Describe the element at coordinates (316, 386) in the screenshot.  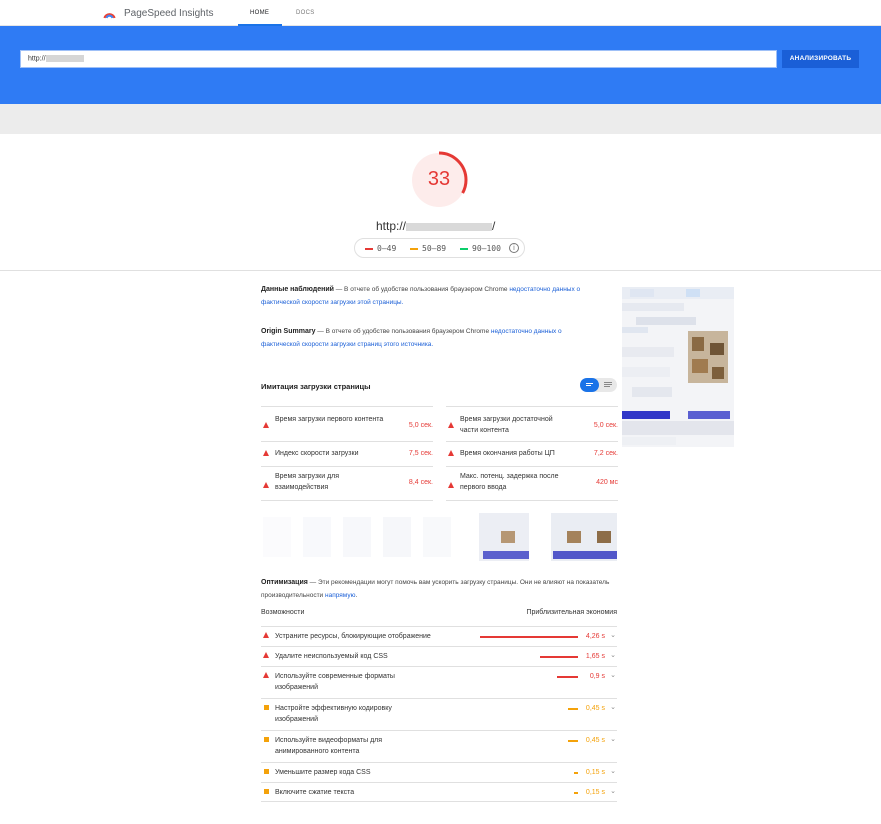
I see `lab-data-title: Имитация загрузки страницы` at that location.